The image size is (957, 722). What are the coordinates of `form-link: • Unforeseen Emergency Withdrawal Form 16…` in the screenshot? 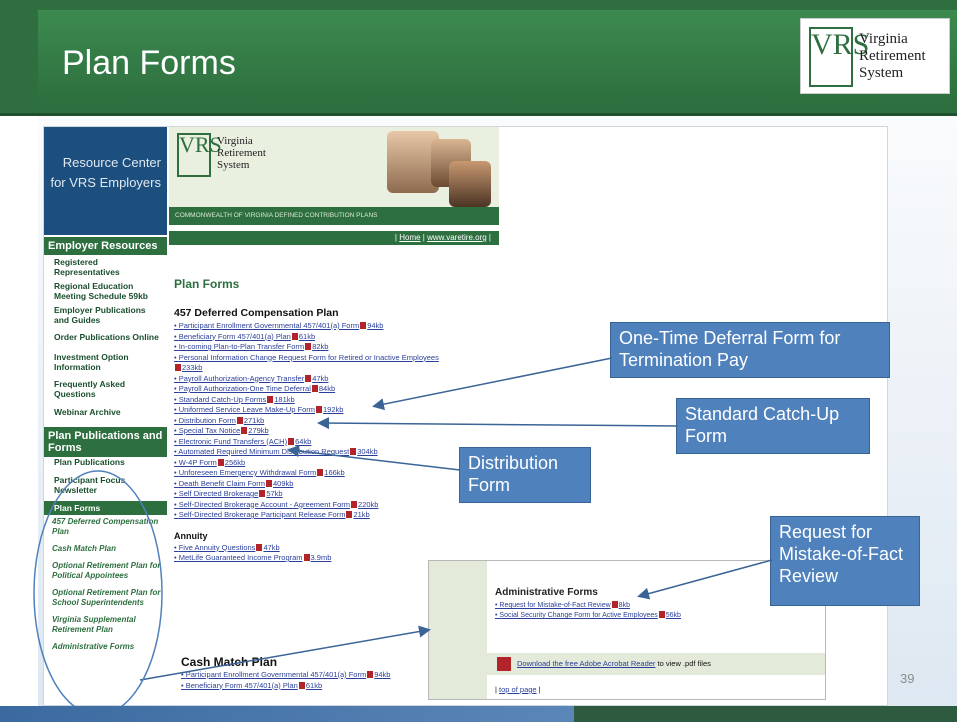 It's located at (339, 473).